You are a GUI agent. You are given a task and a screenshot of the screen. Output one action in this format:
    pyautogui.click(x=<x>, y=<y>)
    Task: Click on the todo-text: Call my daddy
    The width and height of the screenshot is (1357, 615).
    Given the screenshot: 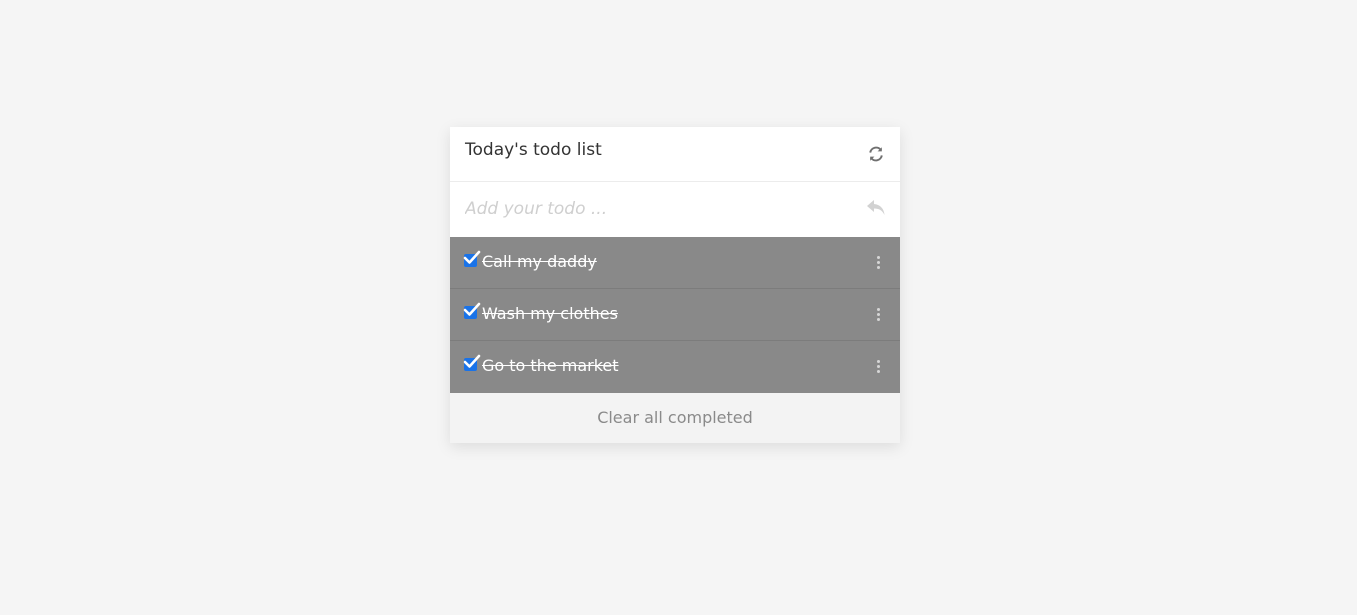 What is the action you would take?
    pyautogui.click(x=539, y=261)
    